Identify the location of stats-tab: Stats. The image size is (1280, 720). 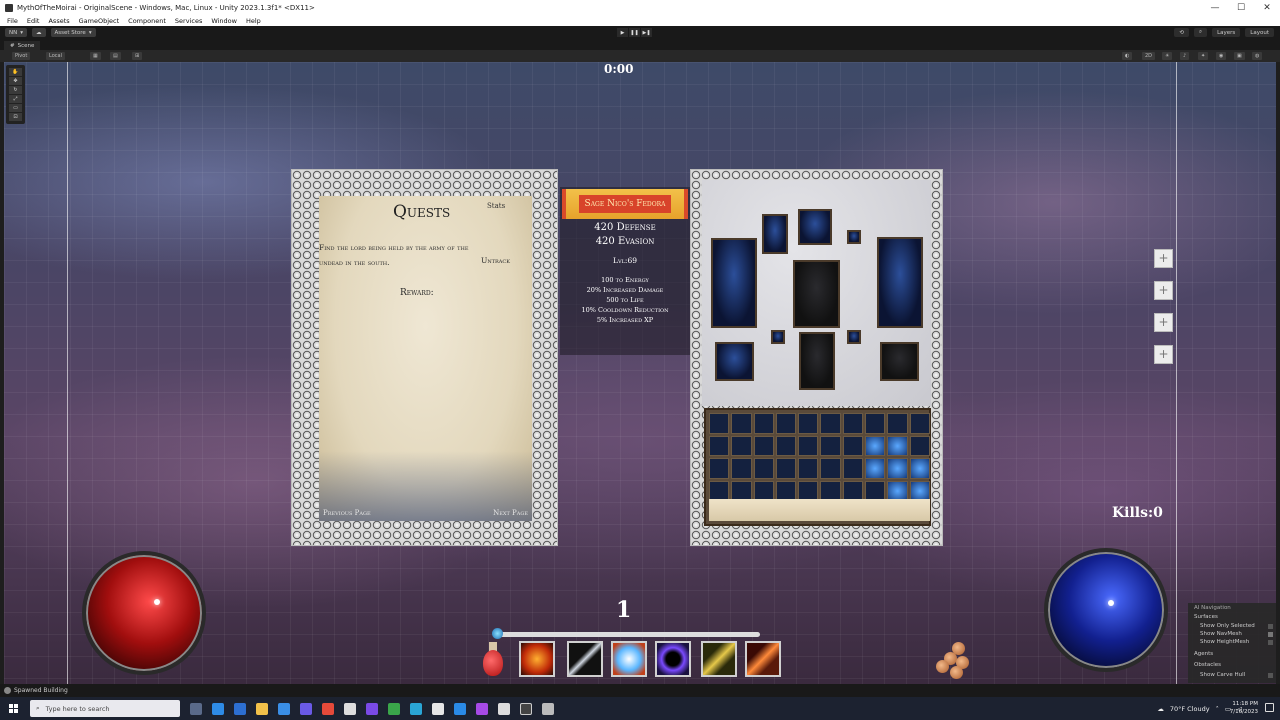
(496, 206).